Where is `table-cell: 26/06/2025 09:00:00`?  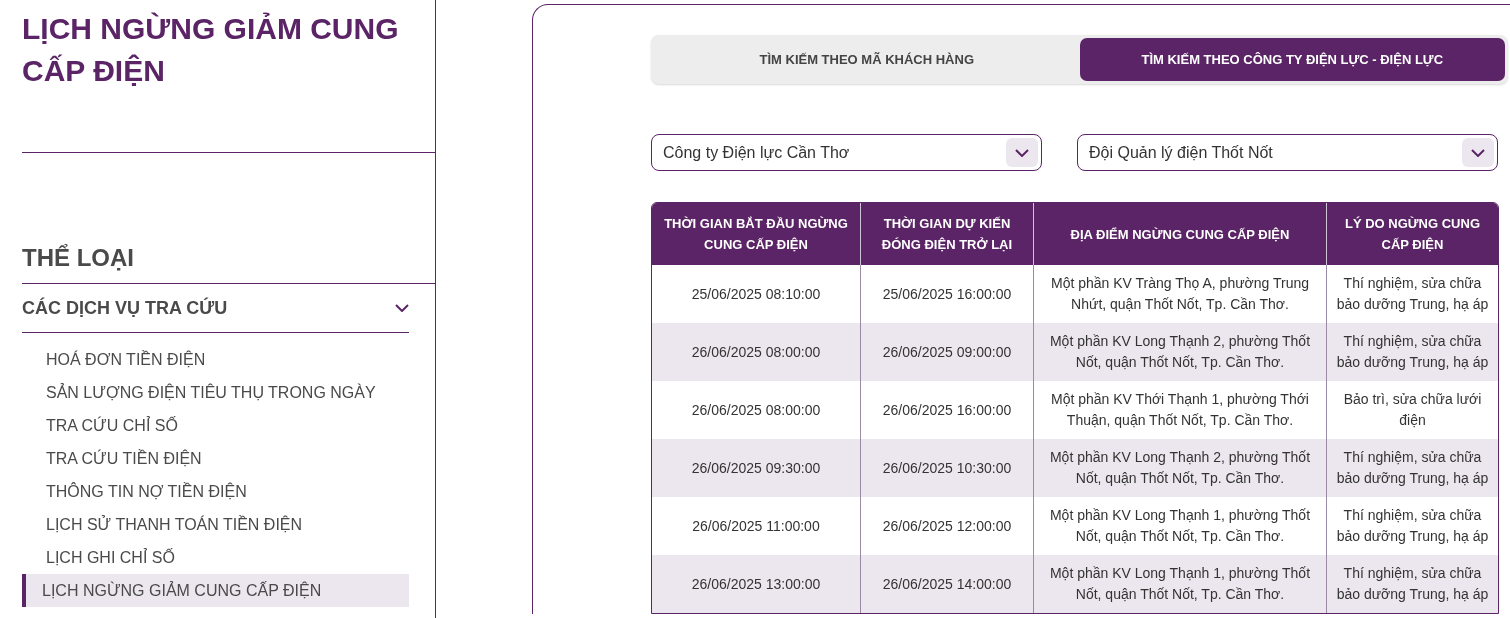
table-cell: 26/06/2025 09:00:00 is located at coordinates (947, 352).